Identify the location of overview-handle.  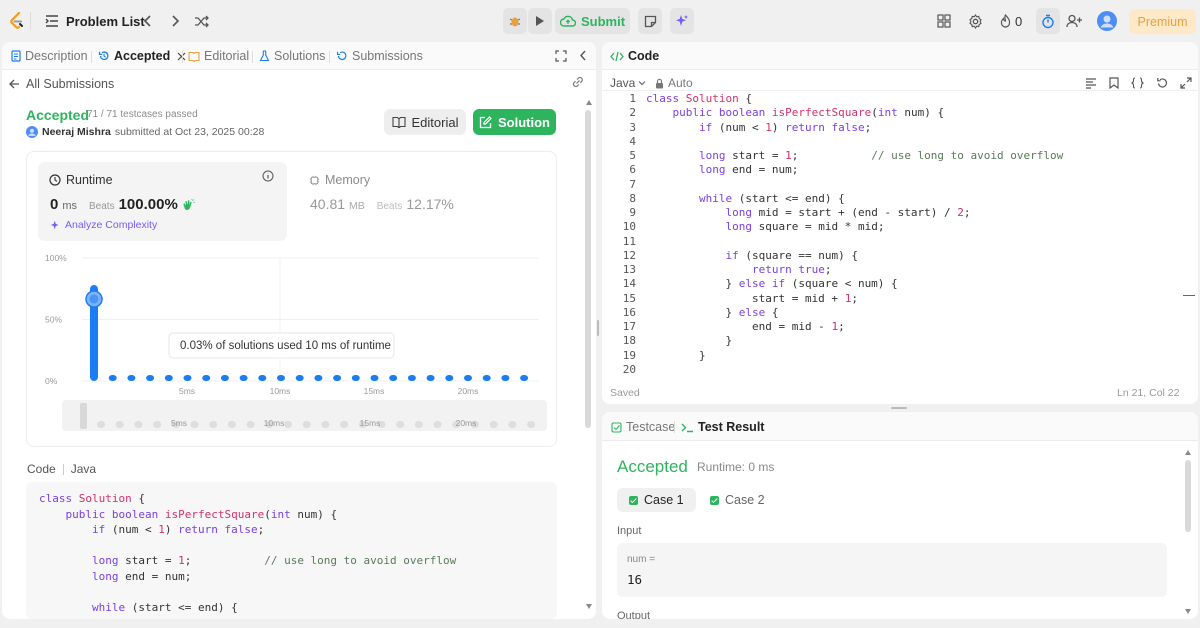
(83, 416).